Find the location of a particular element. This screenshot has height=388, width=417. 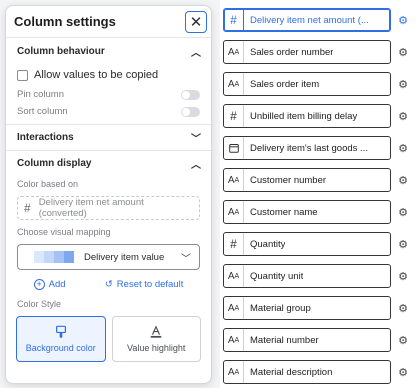

column-item: A A Sales order item ⚙ is located at coordinates (318, 84).